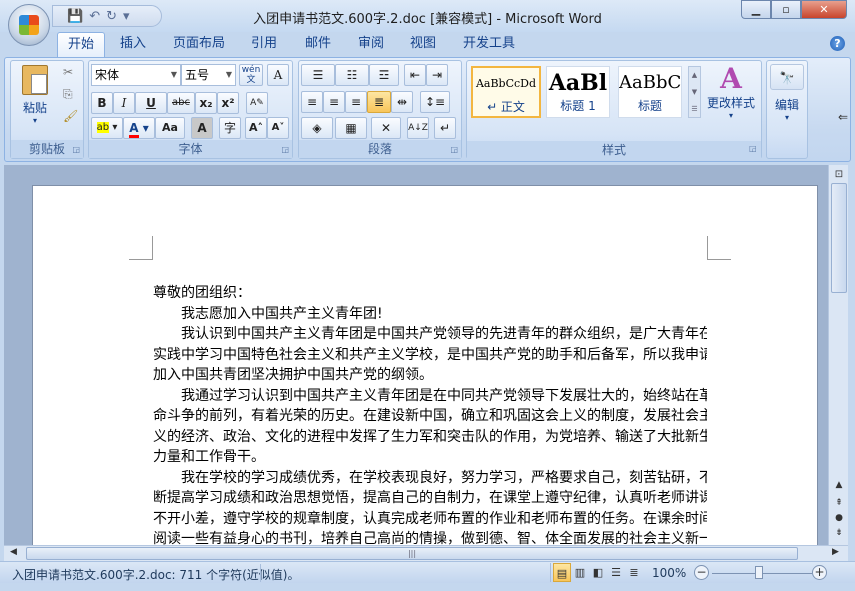  What do you see at coordinates (838, 355) in the screenshot?
I see `vertical-scrollbar: ⊡ ▲ ⇞ ● ⇟` at bounding box center [838, 355].